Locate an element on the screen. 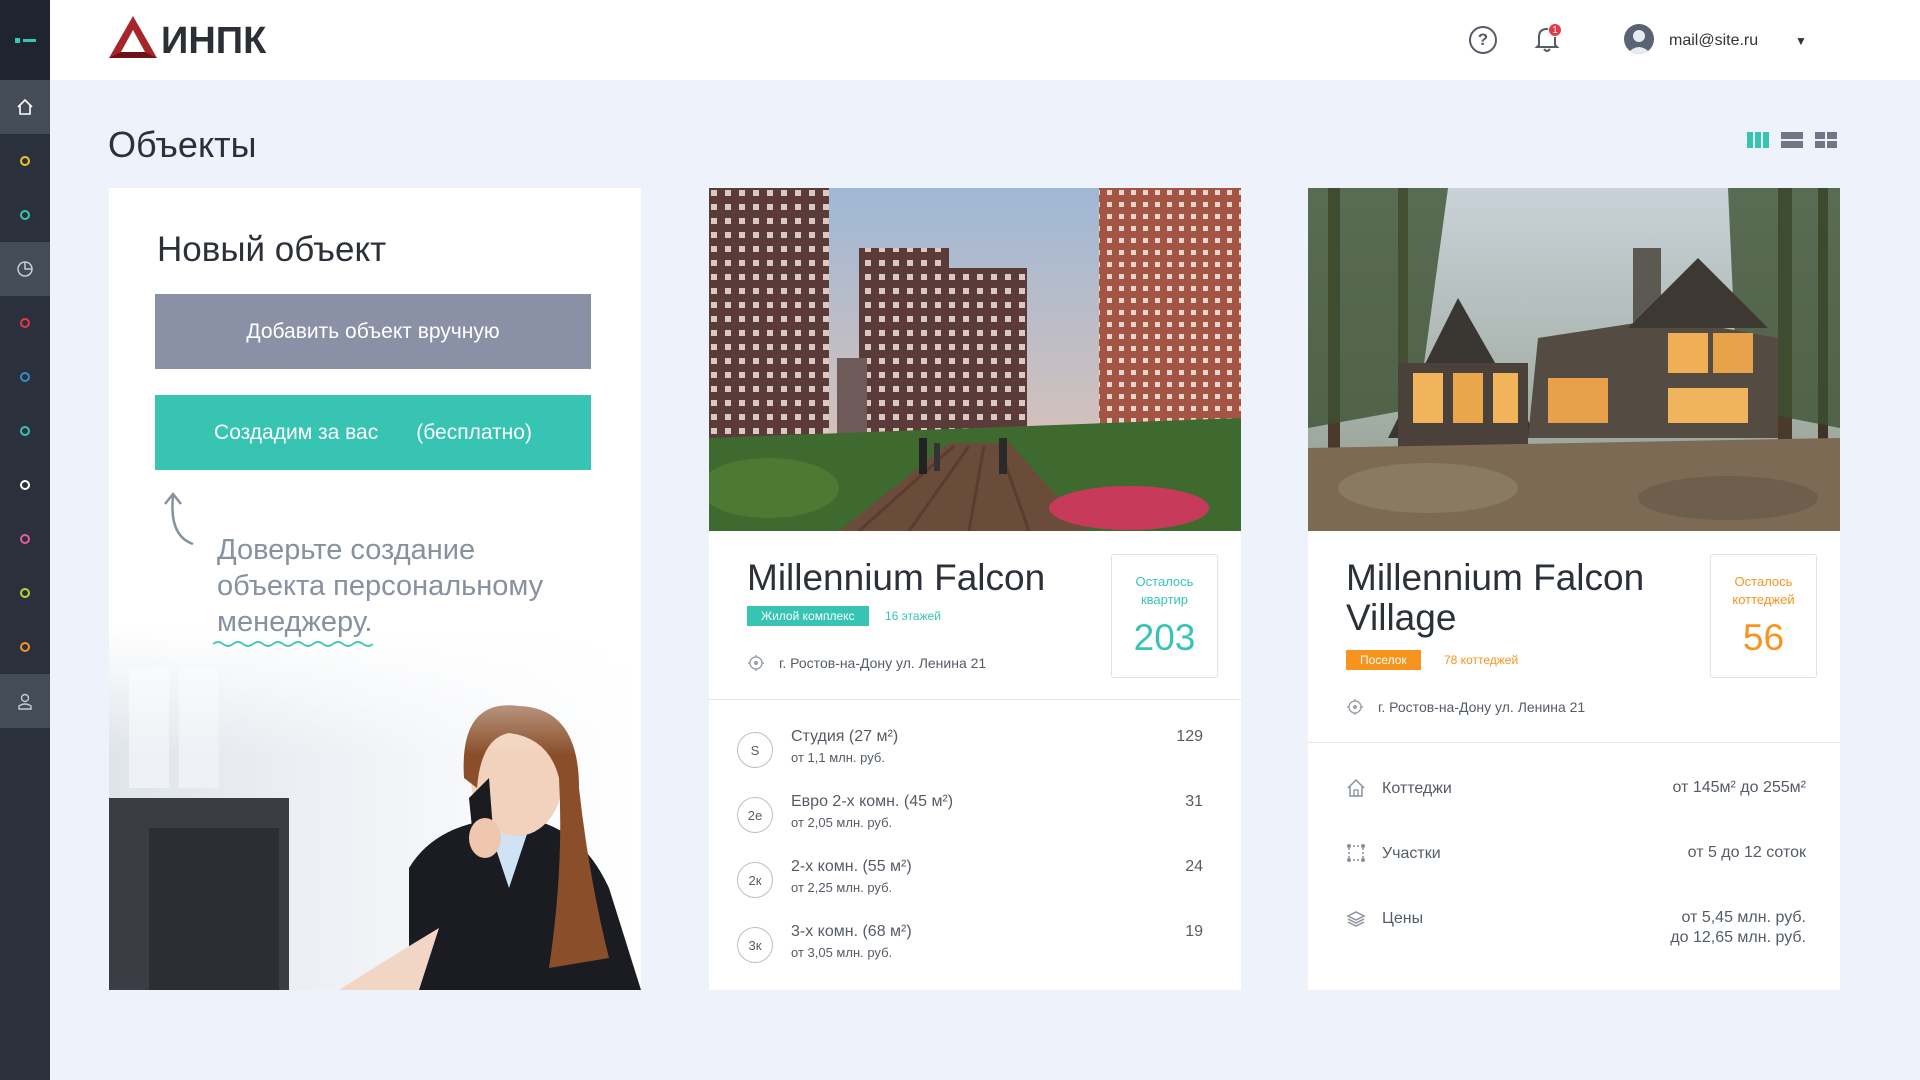  unit-count: 31 is located at coordinates (1194, 801).